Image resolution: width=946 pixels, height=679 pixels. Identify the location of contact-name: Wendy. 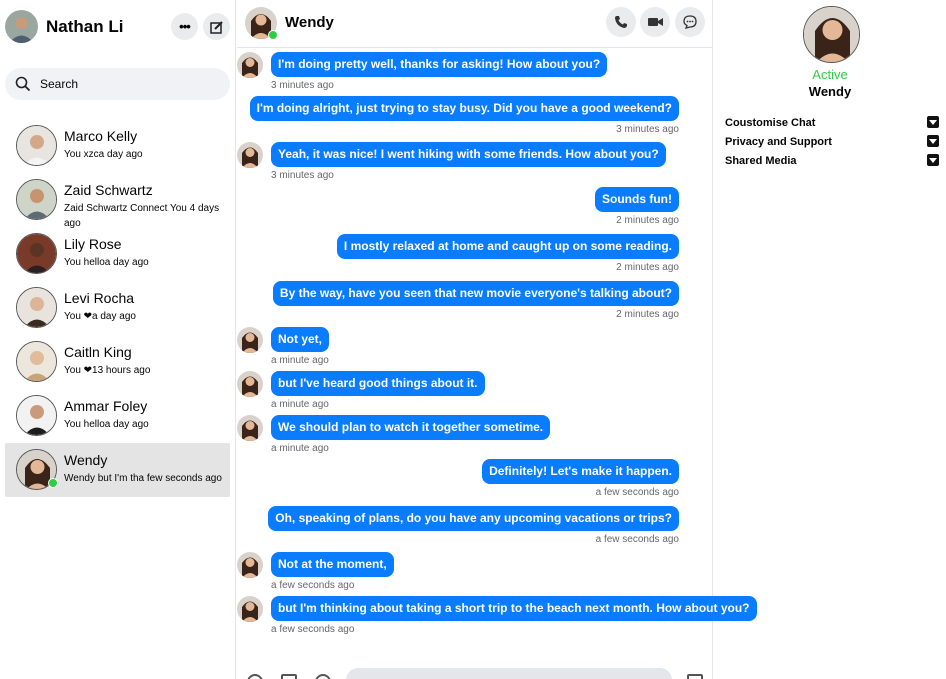
(309, 22).